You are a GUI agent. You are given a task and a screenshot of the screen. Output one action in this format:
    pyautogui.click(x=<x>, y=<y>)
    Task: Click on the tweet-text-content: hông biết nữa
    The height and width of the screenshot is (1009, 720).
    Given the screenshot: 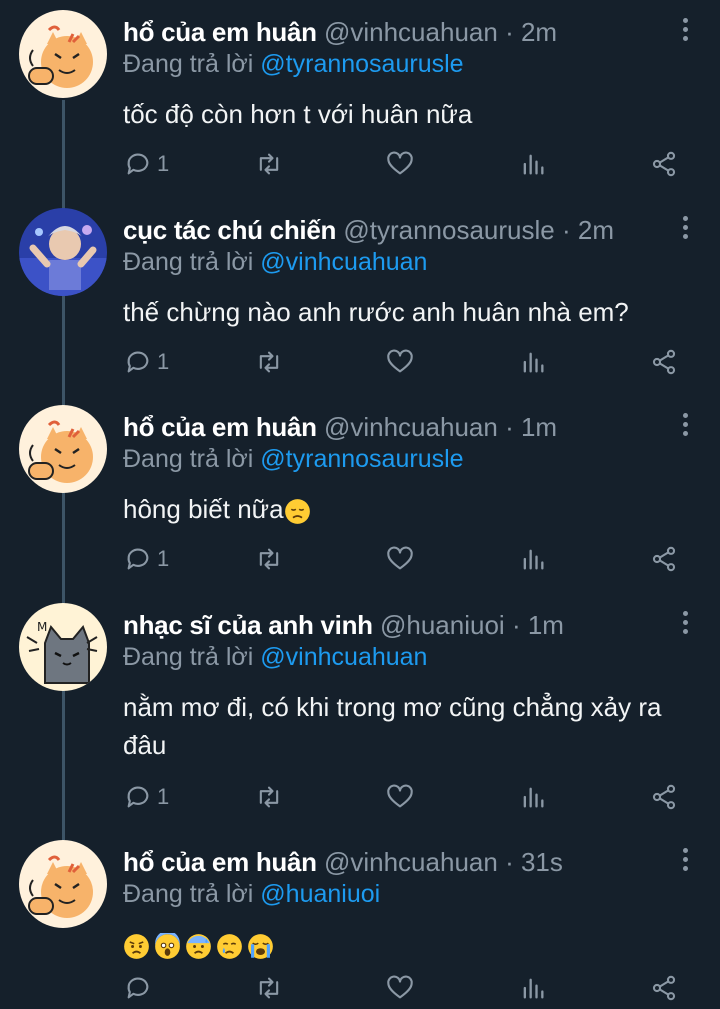 What is the action you would take?
    pyautogui.click(x=203, y=509)
    